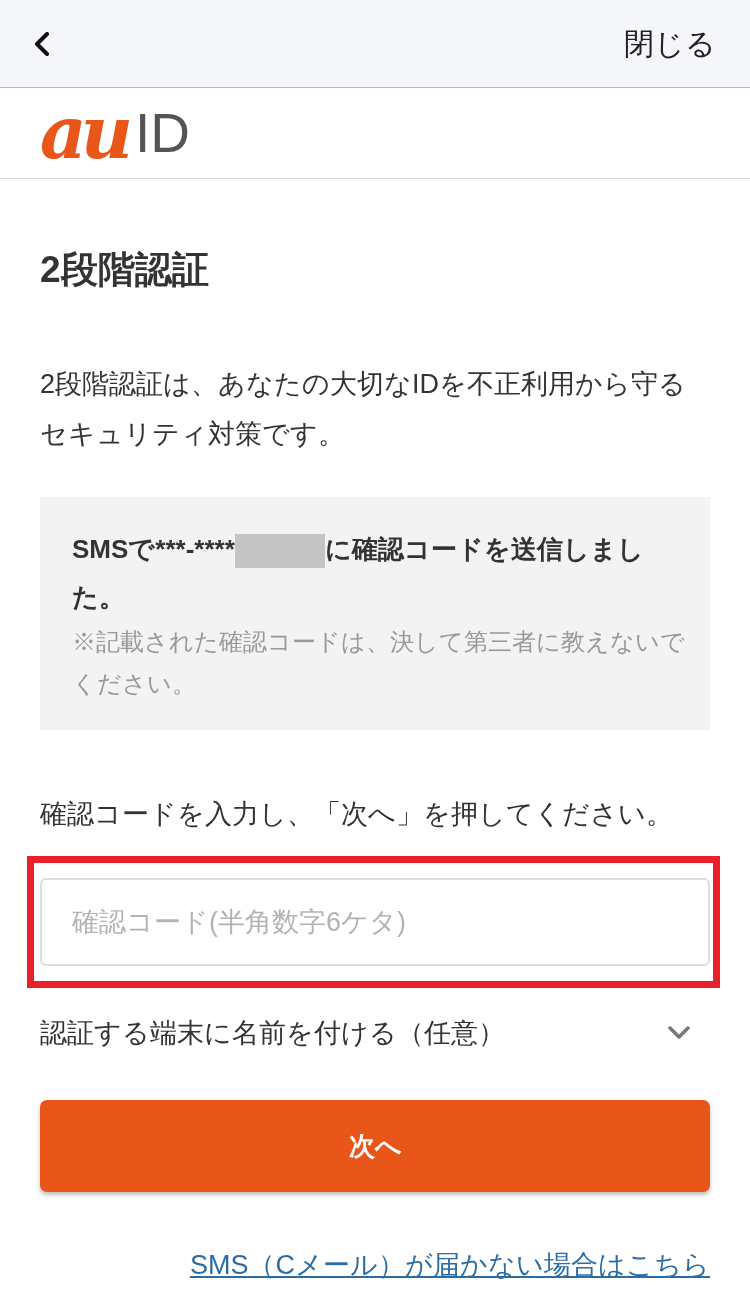  What do you see at coordinates (358, 573) in the screenshot?
I see `sms-sent-message: SMSで***-**** に確認コードを送信しました。` at bounding box center [358, 573].